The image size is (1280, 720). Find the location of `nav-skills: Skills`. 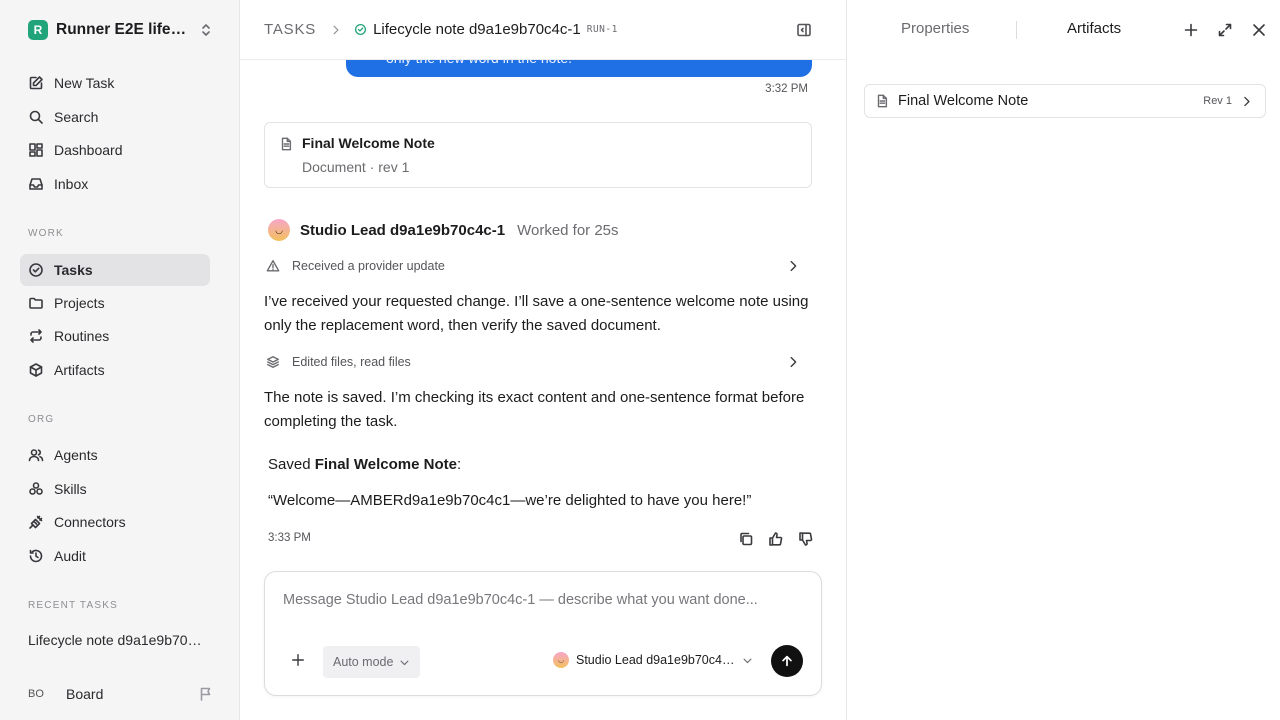

nav-skills: Skills is located at coordinates (115, 489).